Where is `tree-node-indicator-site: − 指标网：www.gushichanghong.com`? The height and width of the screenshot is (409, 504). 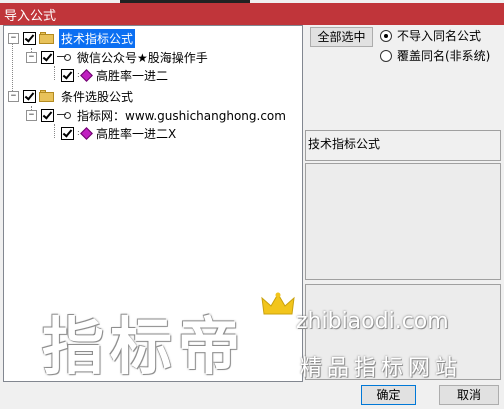
tree-node-indicator-site: − 指标网：www.gushichanghong.com is located at coordinates (157, 115).